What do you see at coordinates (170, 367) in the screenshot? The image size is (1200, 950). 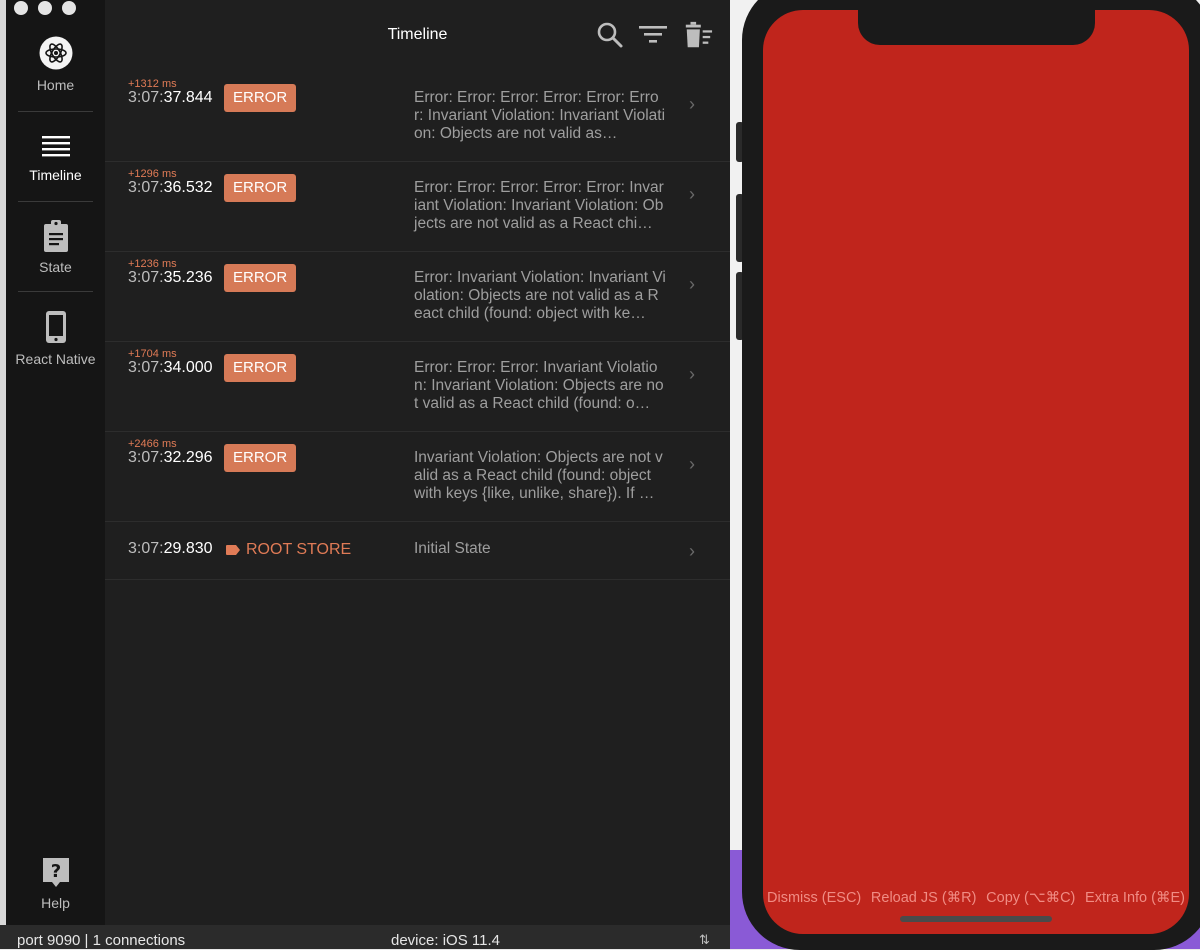 I see `timestamp: 3:07:34.000` at bounding box center [170, 367].